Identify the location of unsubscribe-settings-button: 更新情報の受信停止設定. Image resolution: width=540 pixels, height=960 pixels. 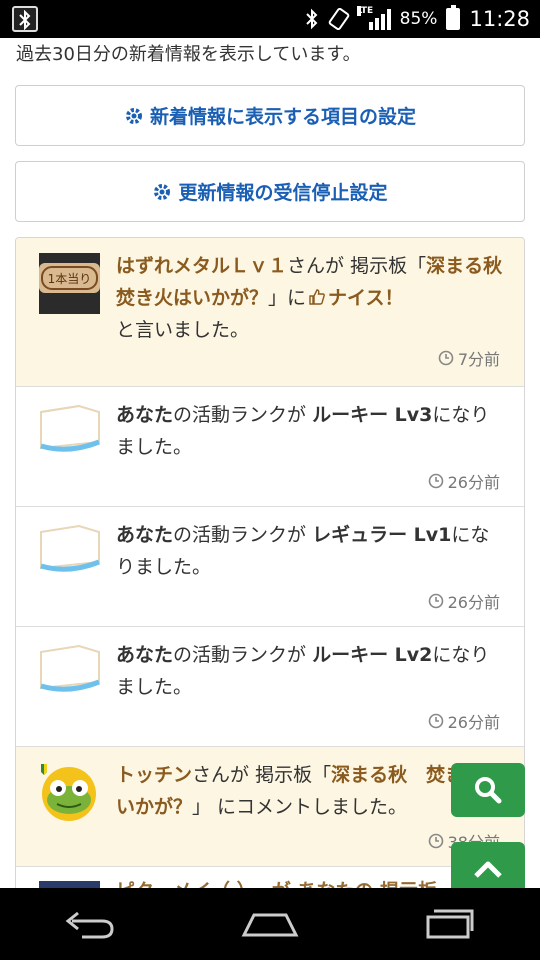
(270, 191).